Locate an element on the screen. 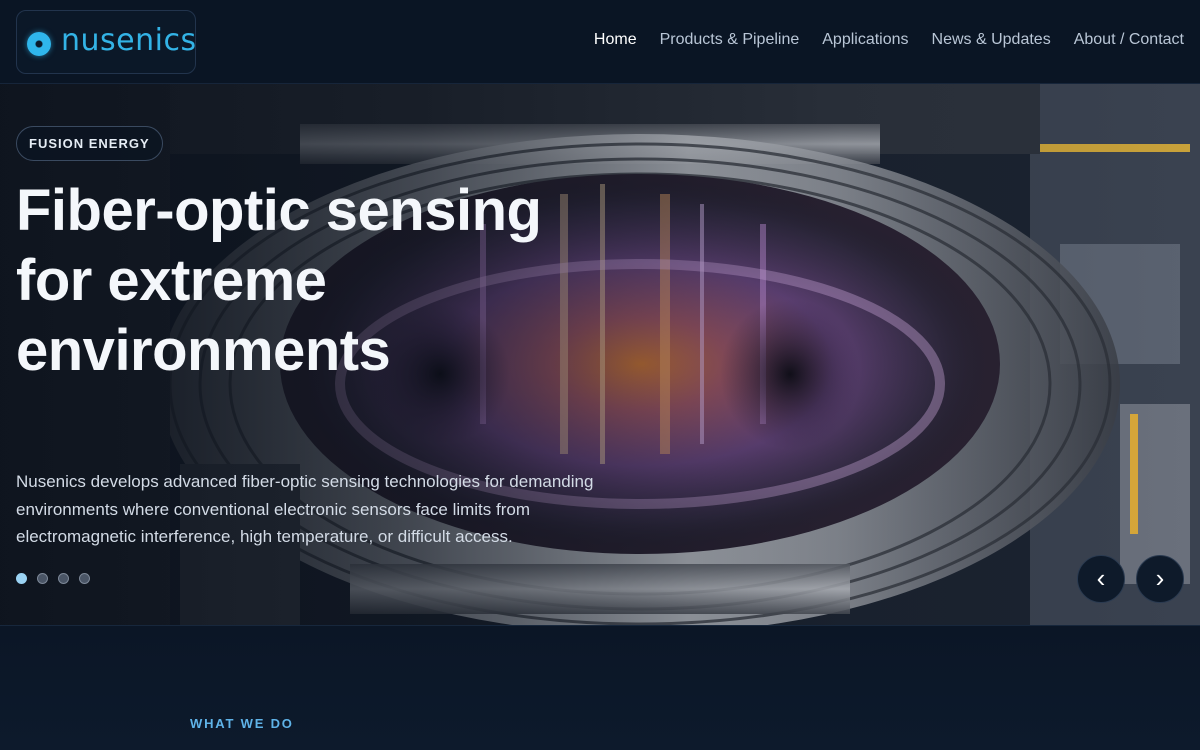 This screenshot has height=750, width=1200. chevron-right-icon: › is located at coordinates (1160, 578).